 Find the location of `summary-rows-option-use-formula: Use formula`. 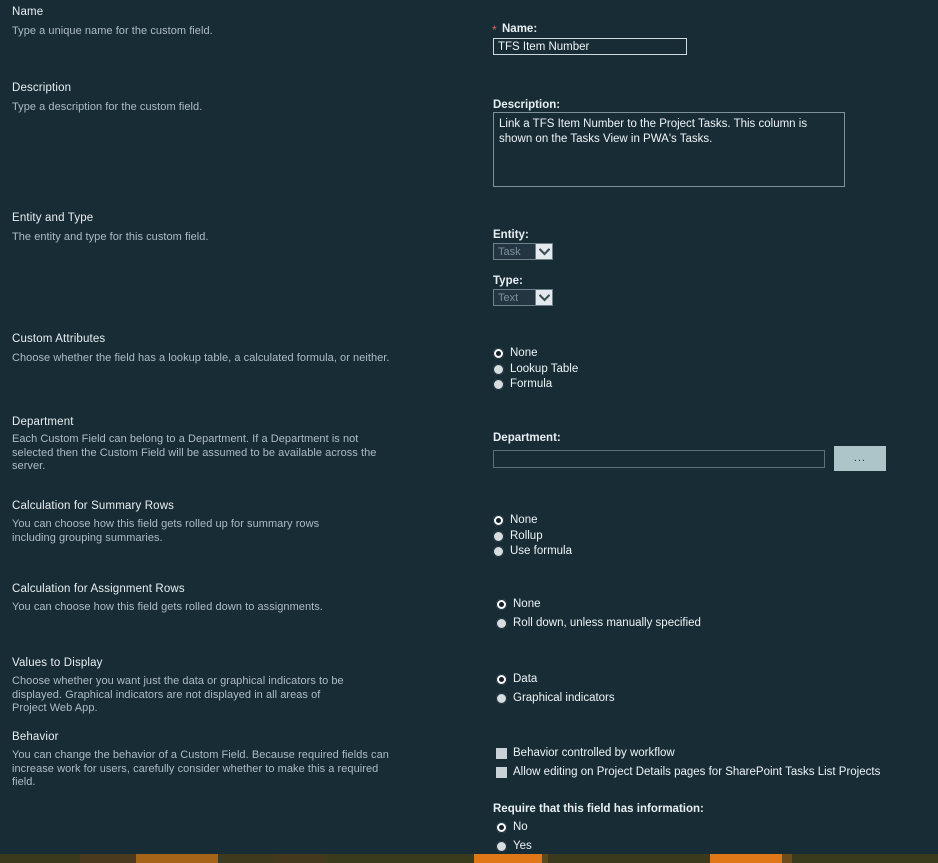

summary-rows-option-use-formula: Use formula is located at coordinates (532, 551).